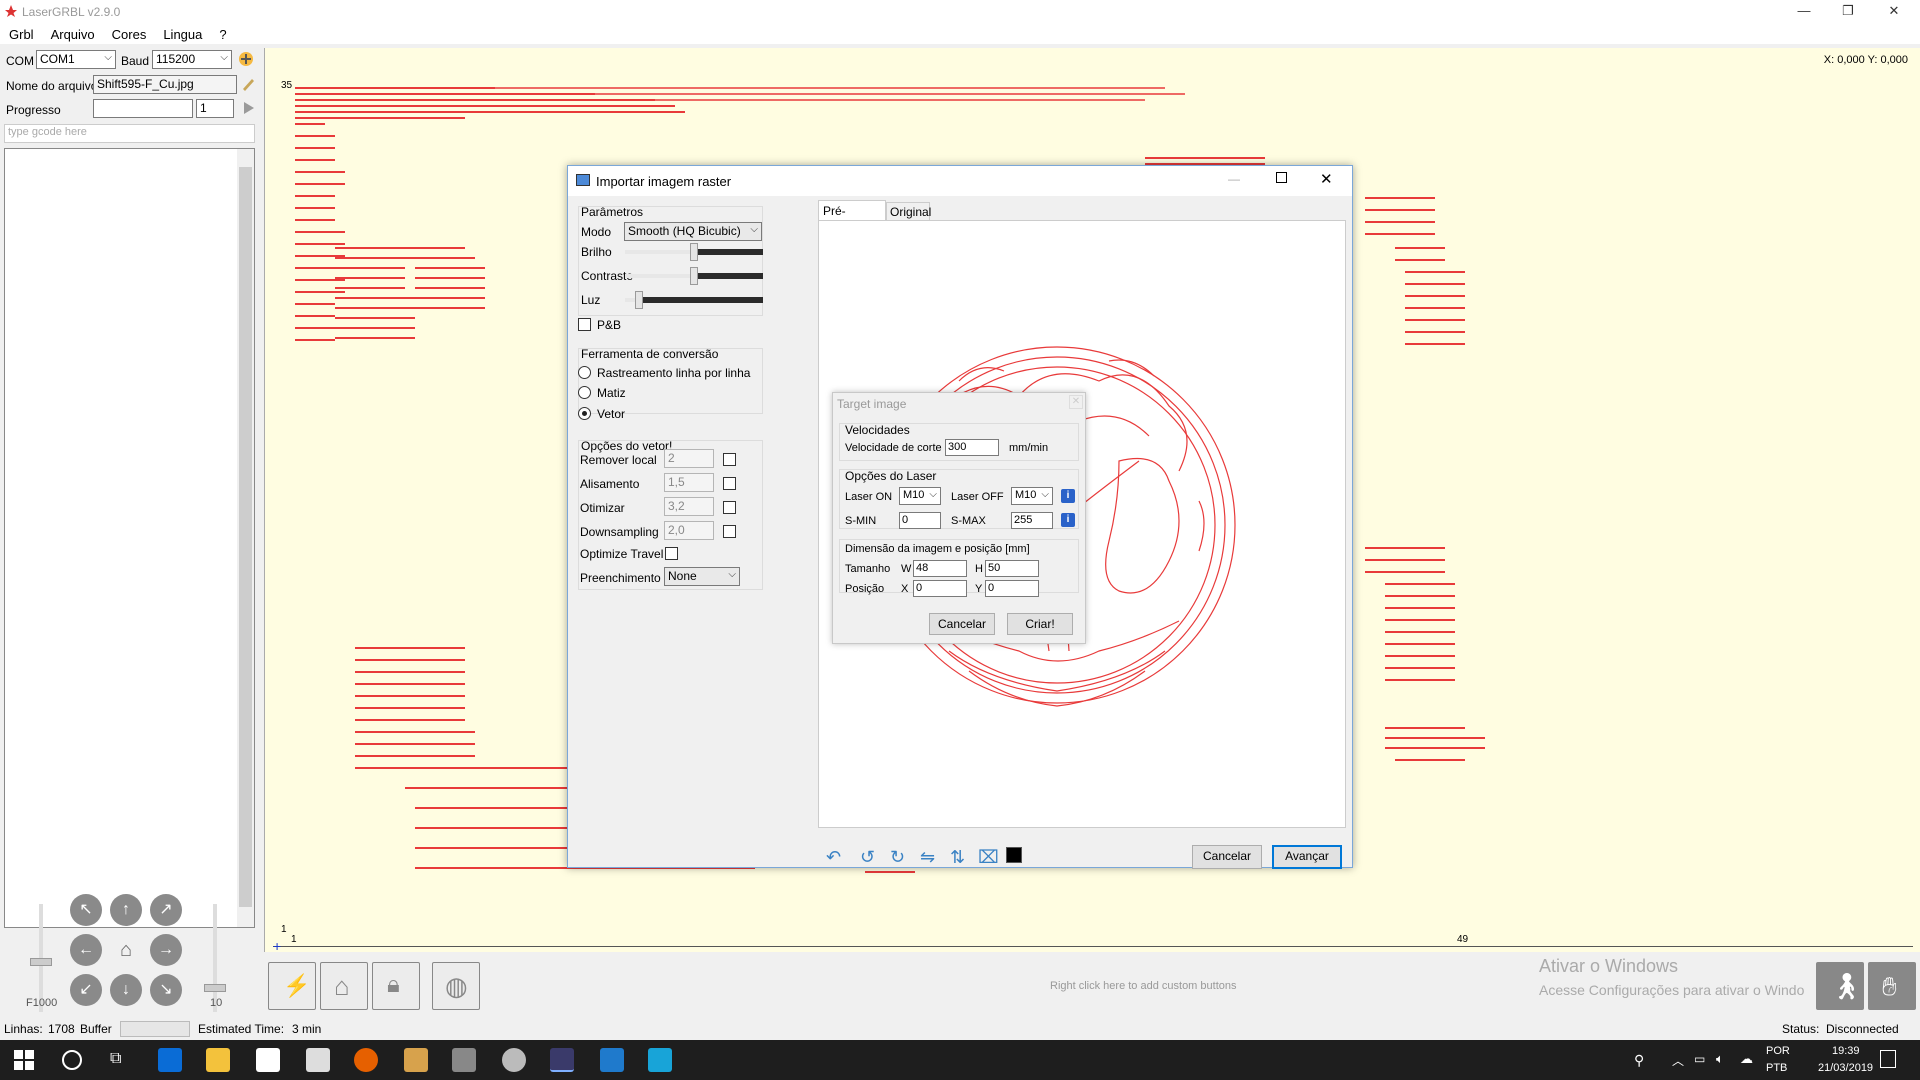 The image size is (1920, 1080). I want to click on film-icon, so click(464, 1060).